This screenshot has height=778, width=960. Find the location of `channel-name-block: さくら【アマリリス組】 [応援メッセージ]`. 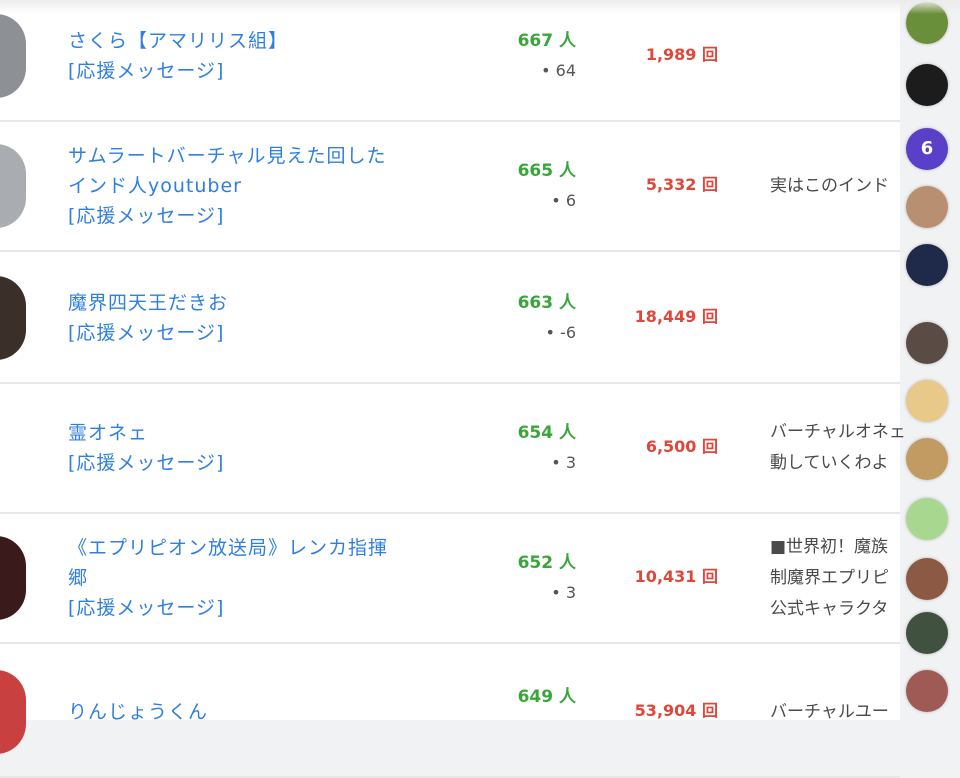

channel-name-block: さくら【アマリリス組】 [応援メッセージ] is located at coordinates (233, 56).